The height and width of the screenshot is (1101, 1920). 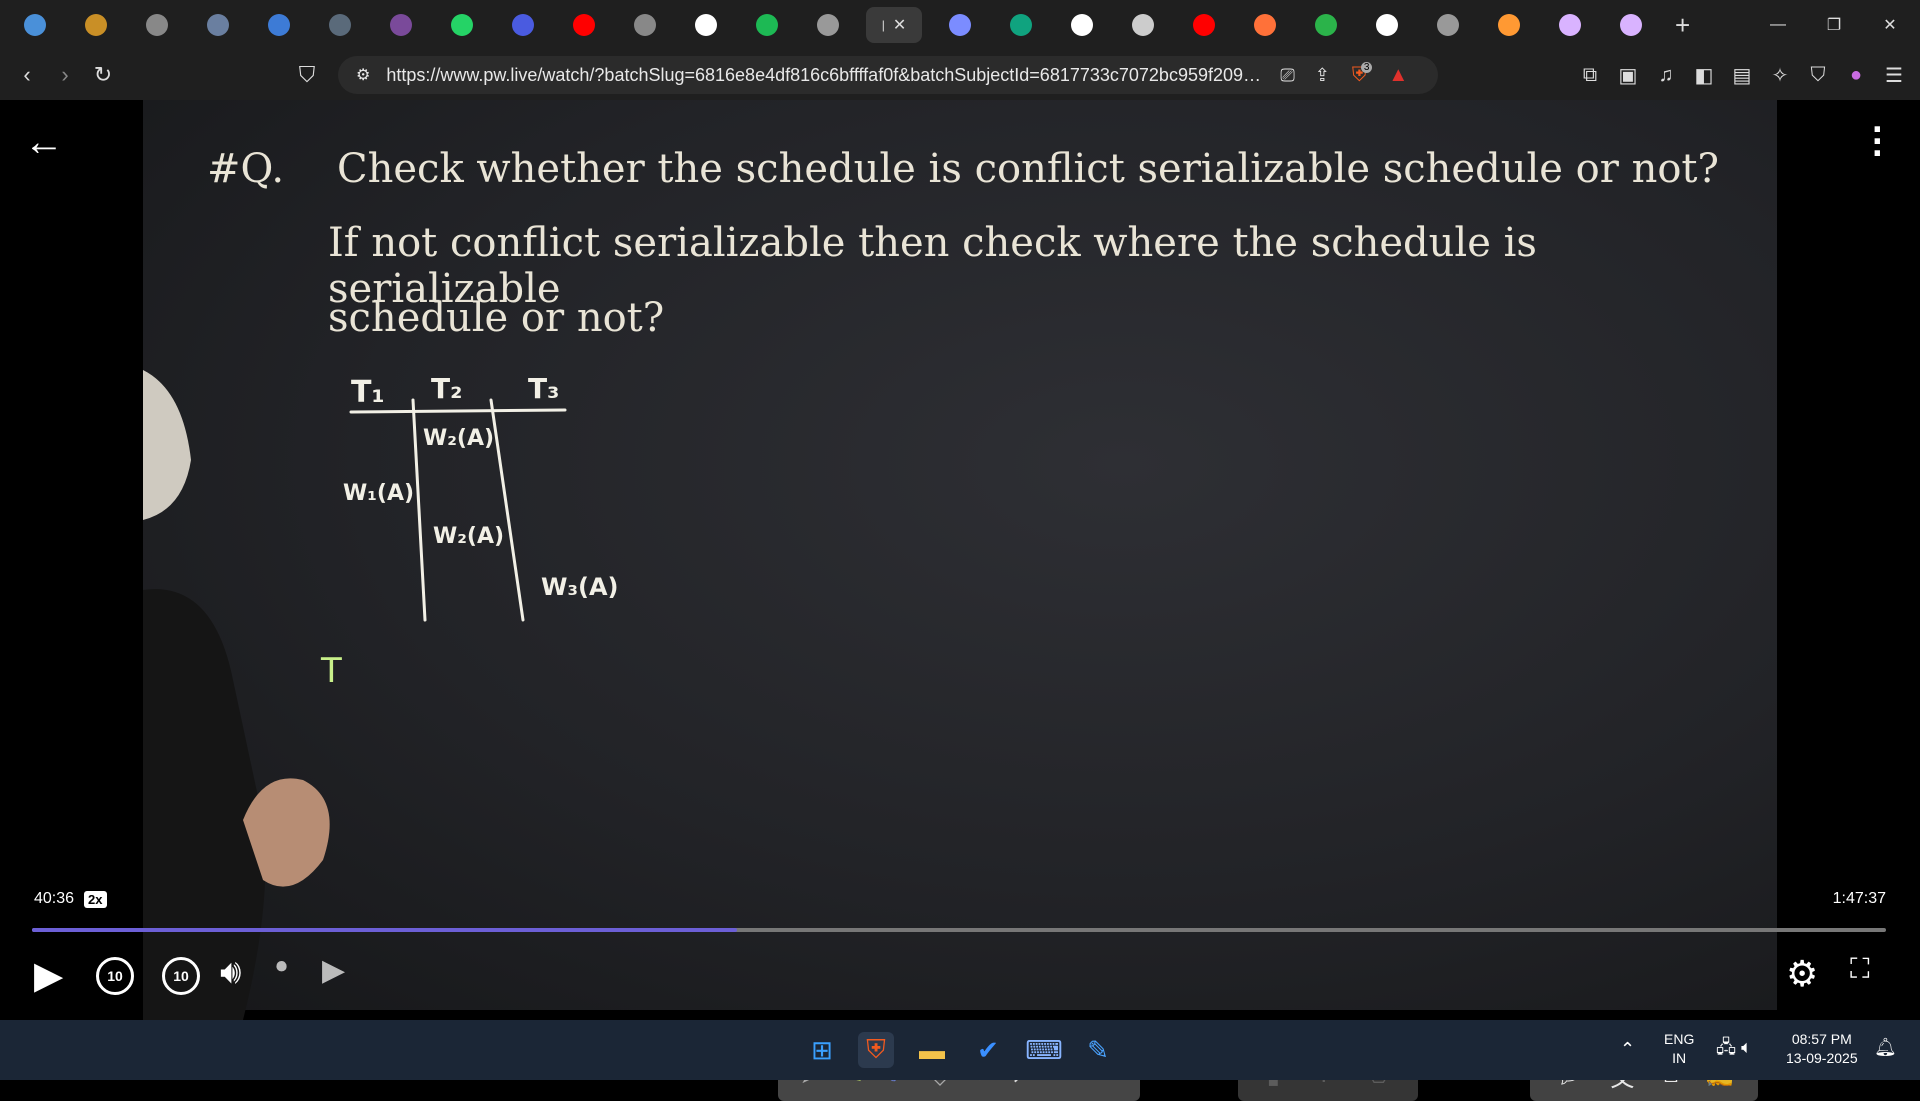 I want to click on skip-back-button: 10, so click(x=115, y=976).